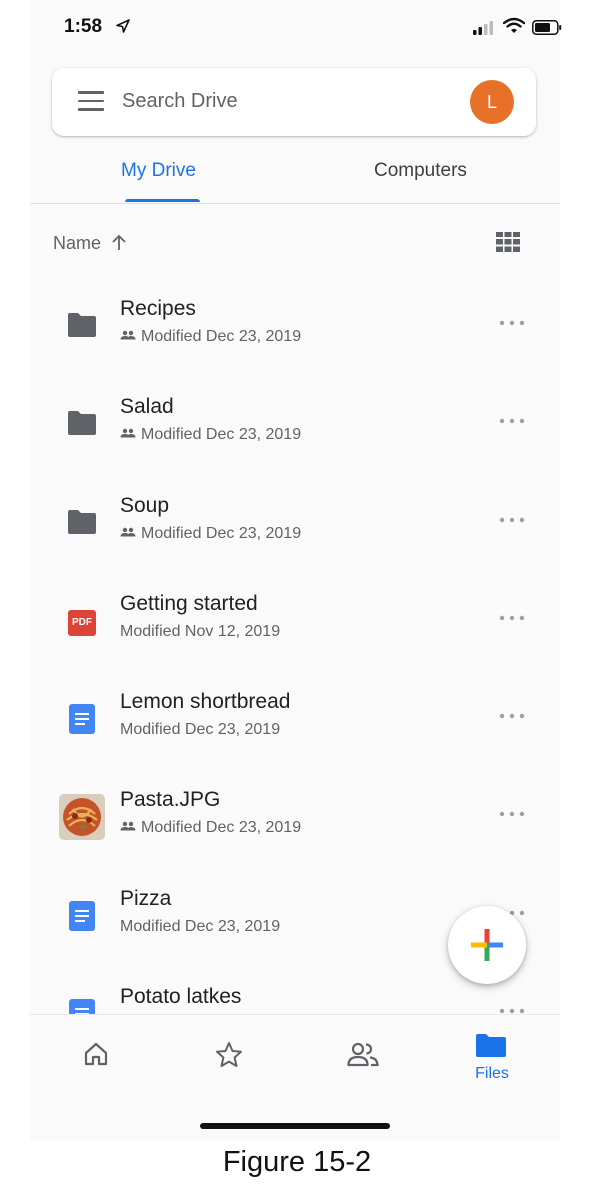 This screenshot has height=1194, width=594. What do you see at coordinates (158, 171) in the screenshot?
I see `tab-my-drive: My Drive` at bounding box center [158, 171].